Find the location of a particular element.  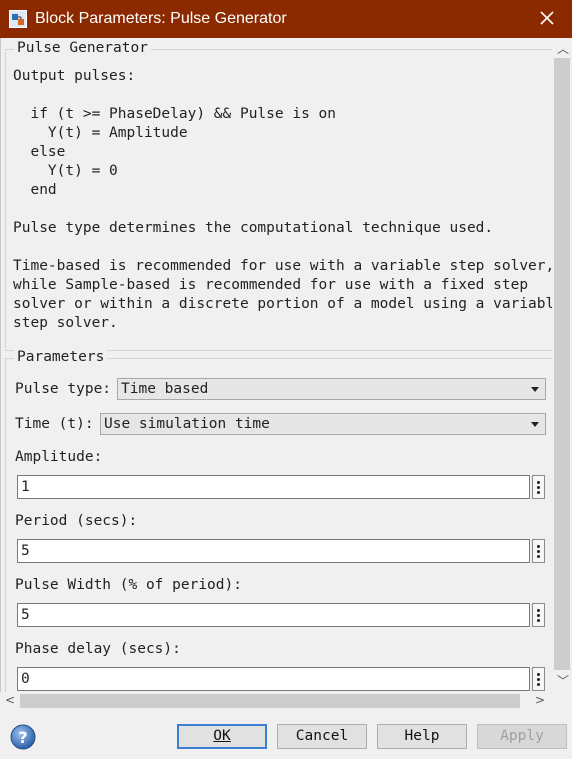

phase-delay-field: 0 is located at coordinates (273, 679).